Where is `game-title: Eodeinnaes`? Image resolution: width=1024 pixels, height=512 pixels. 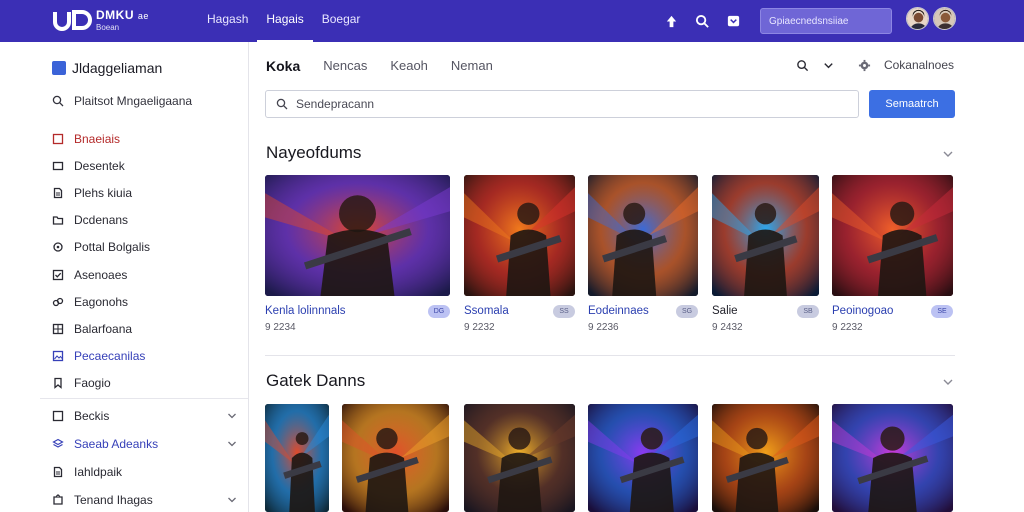 game-title: Eodeinnaes is located at coordinates (618, 311).